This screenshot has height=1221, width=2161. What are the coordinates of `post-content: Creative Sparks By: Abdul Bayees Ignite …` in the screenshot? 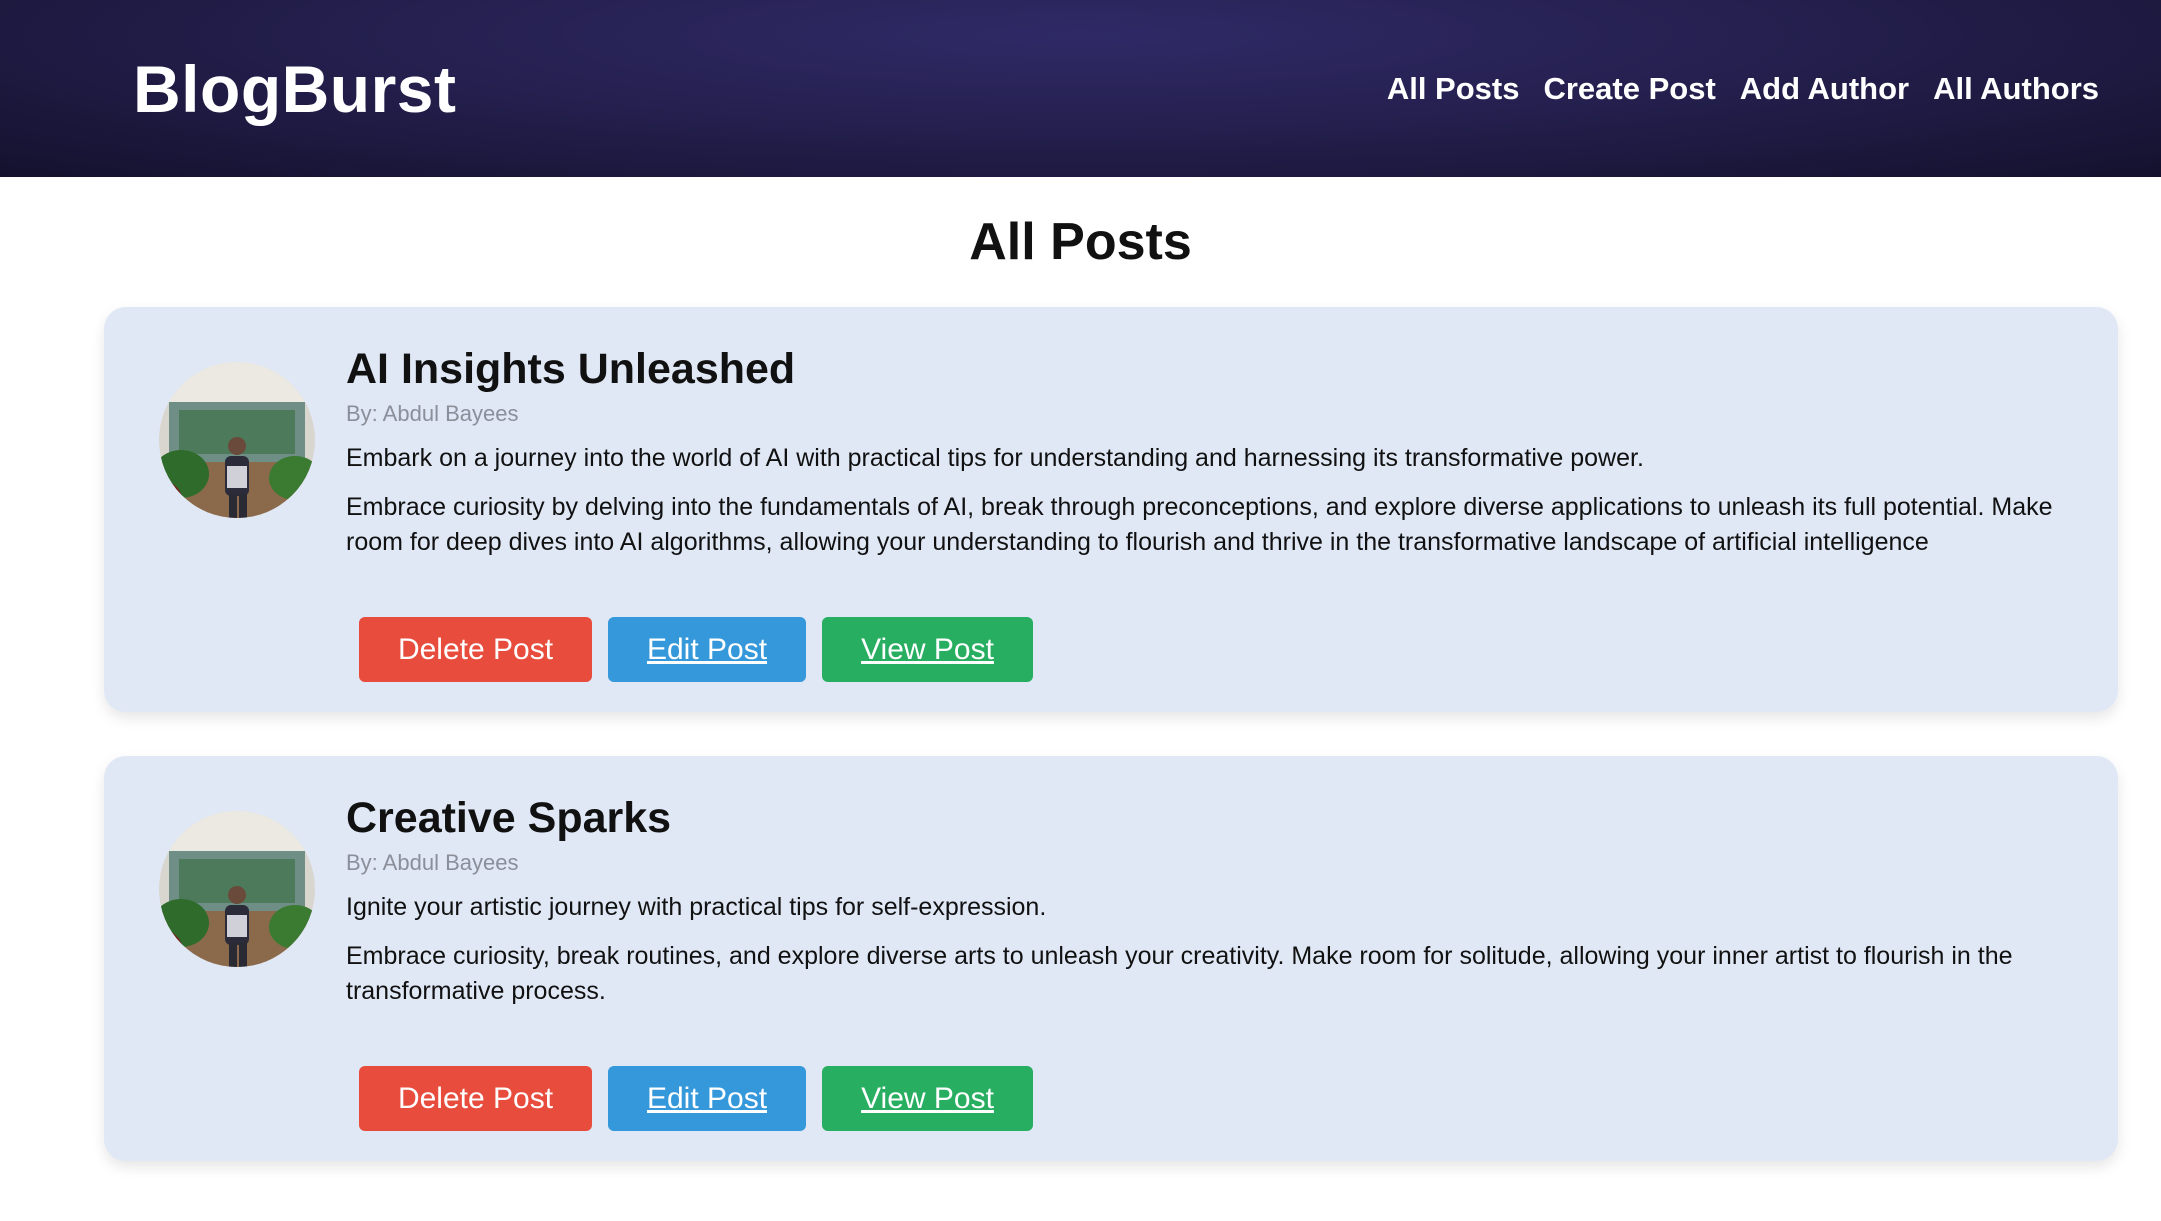 It's located at (1202, 899).